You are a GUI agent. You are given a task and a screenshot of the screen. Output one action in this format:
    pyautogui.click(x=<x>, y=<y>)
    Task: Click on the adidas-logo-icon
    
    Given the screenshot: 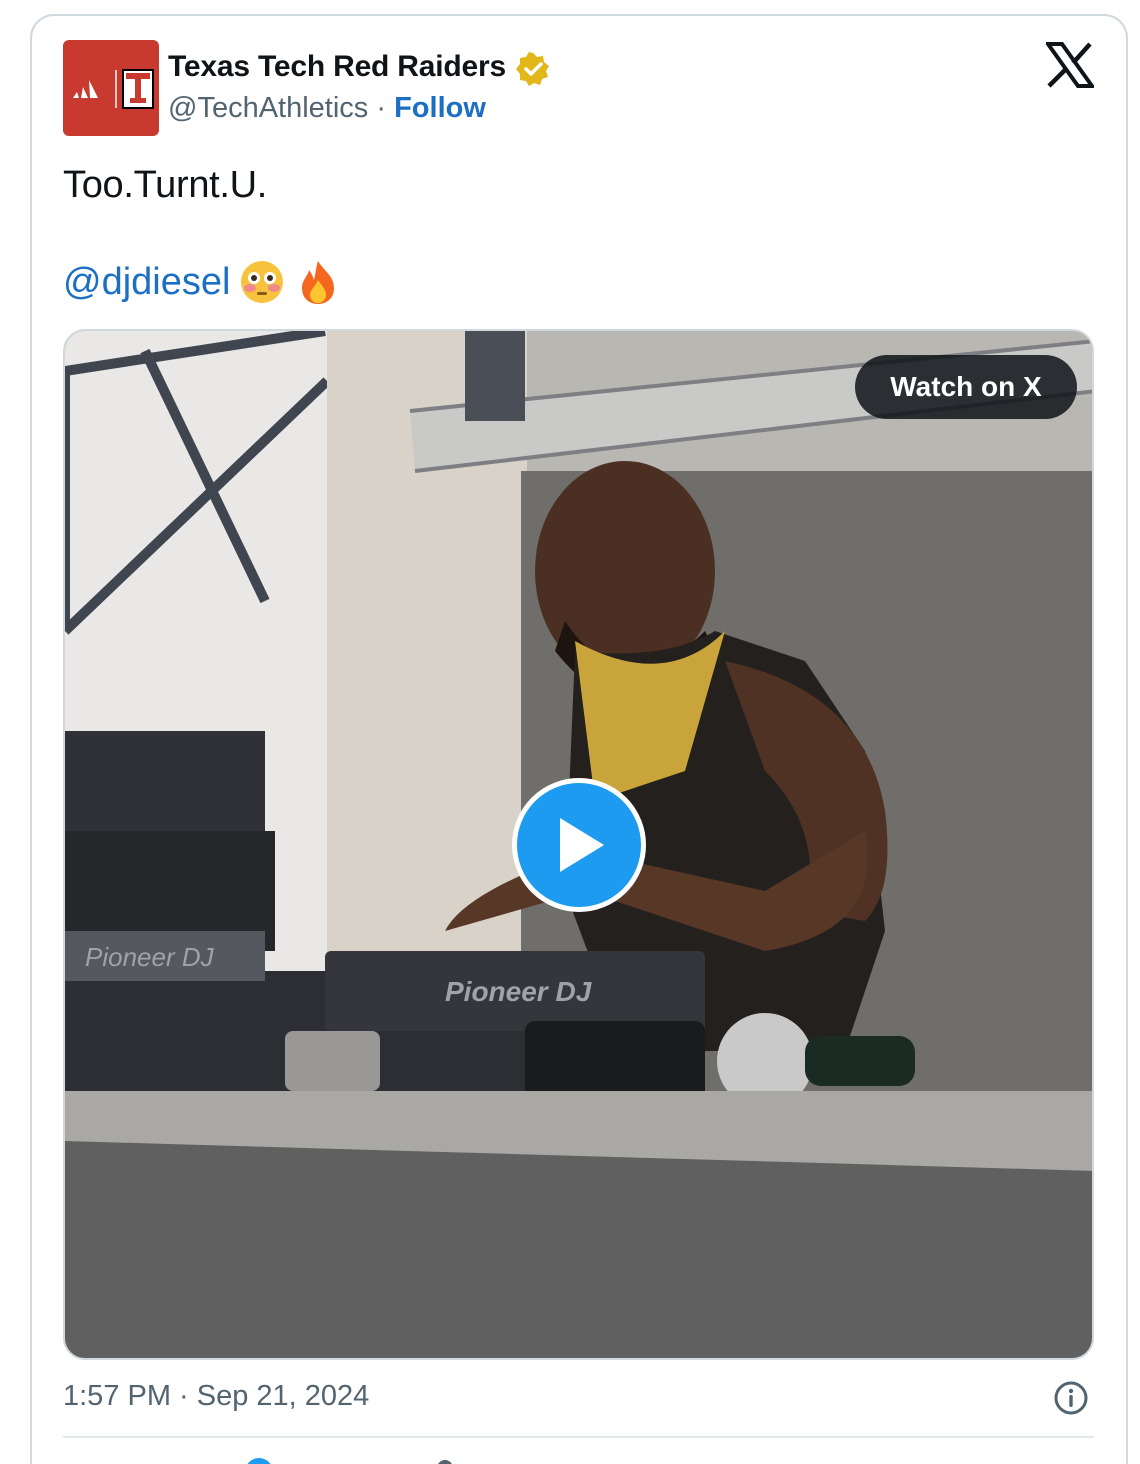 What is the action you would take?
    pyautogui.click(x=85, y=89)
    